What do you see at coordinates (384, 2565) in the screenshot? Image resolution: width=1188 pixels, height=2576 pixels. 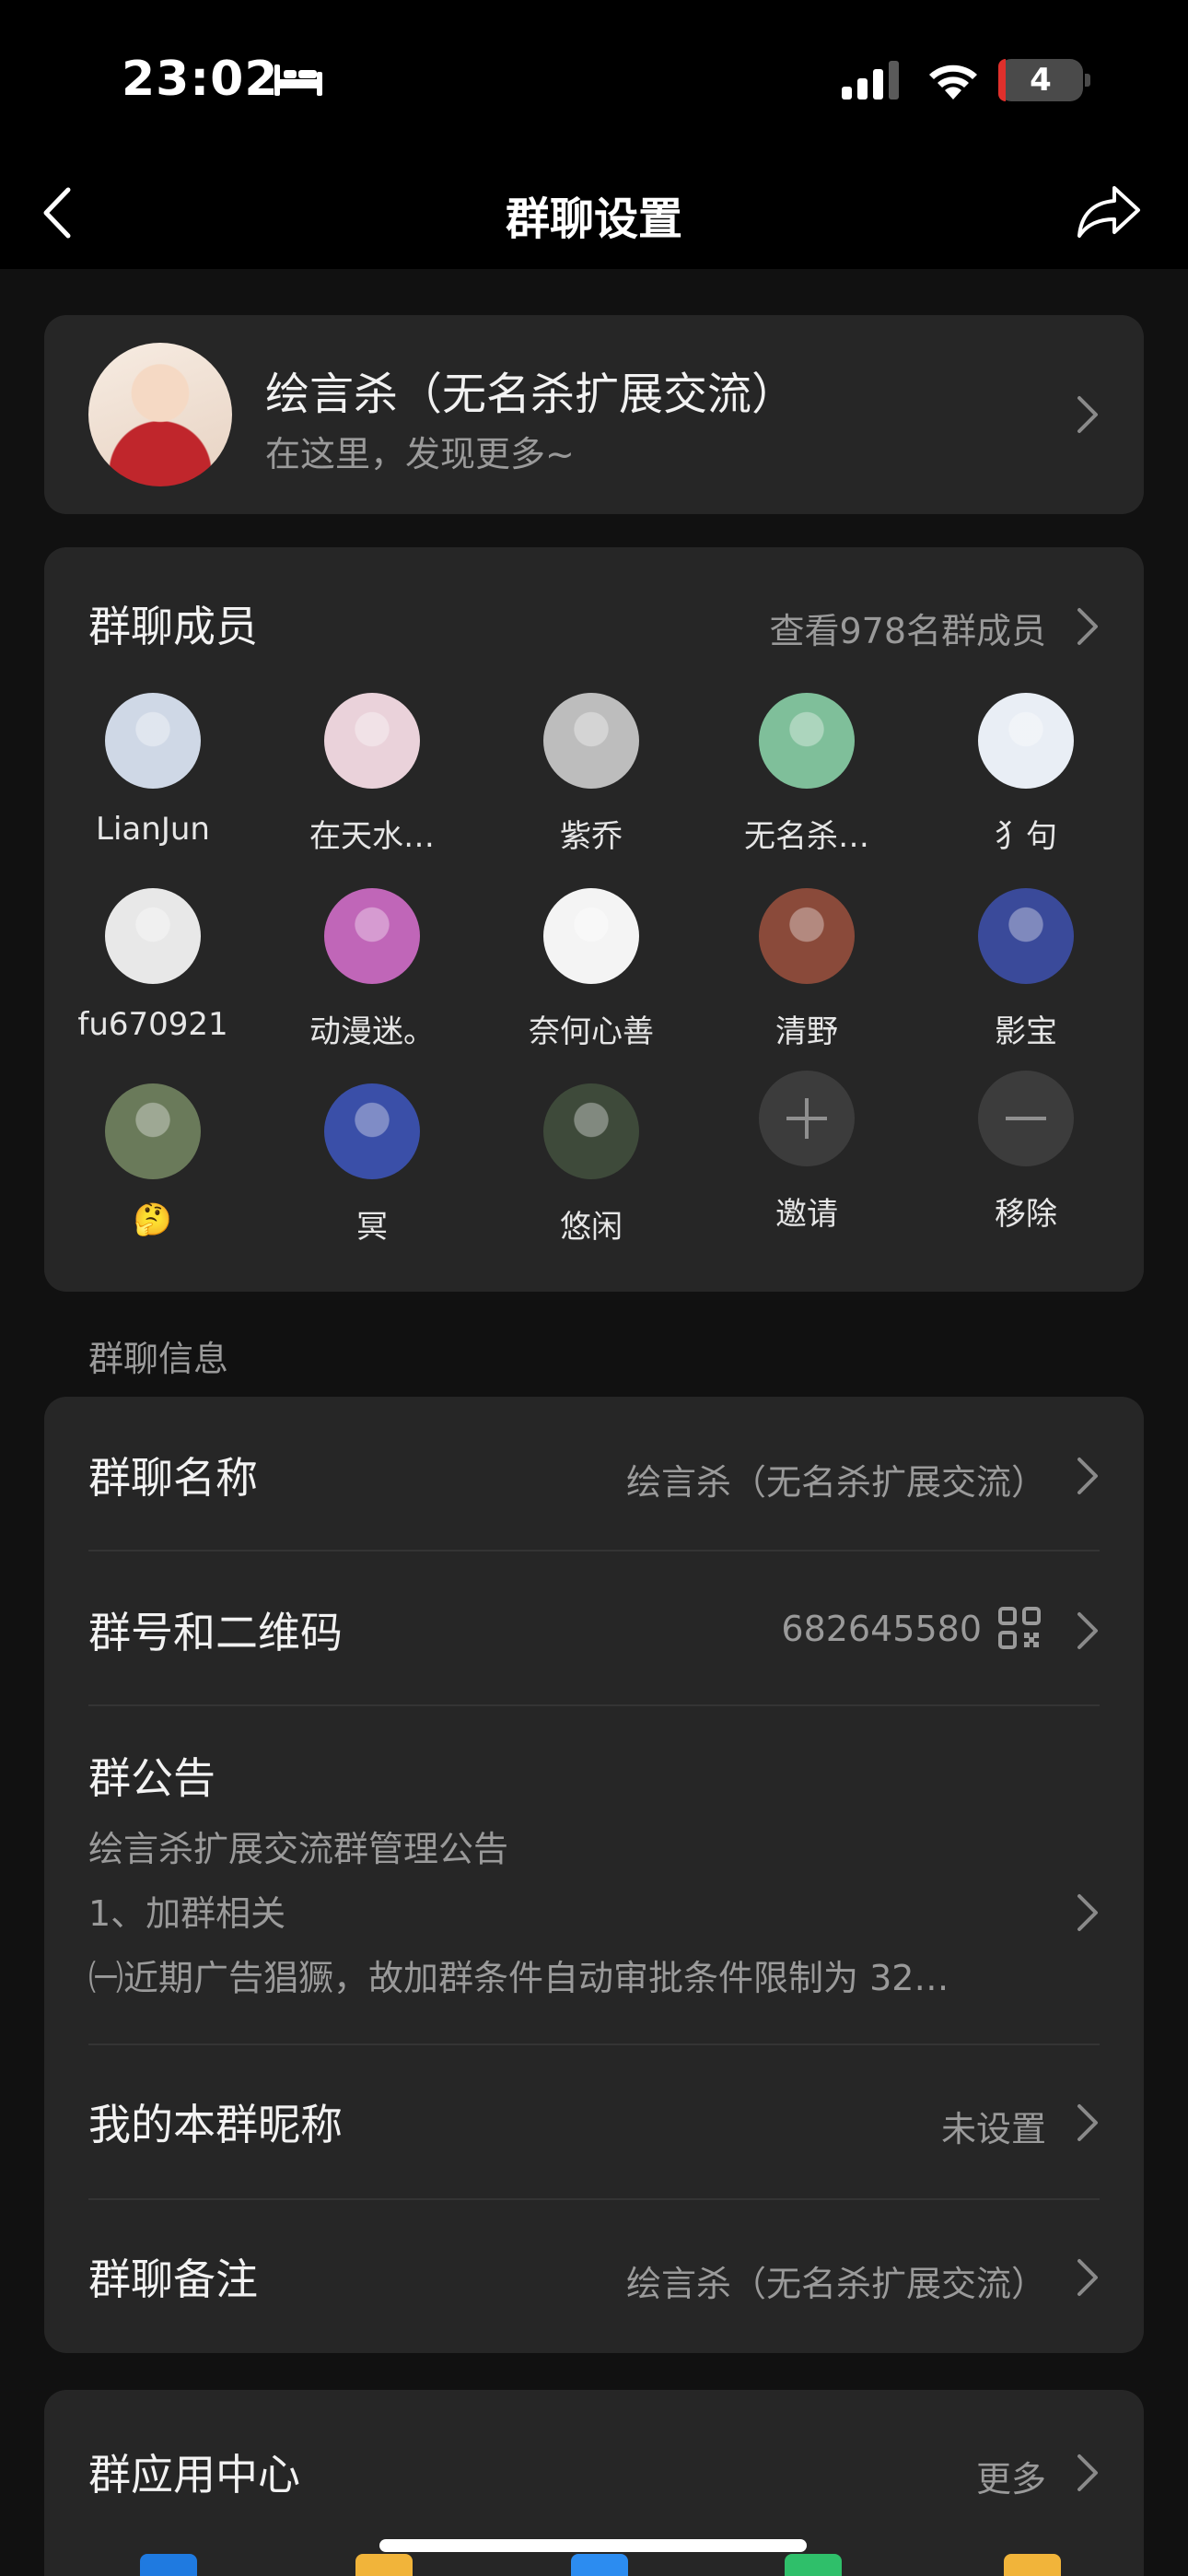 I see `folder-icon` at bounding box center [384, 2565].